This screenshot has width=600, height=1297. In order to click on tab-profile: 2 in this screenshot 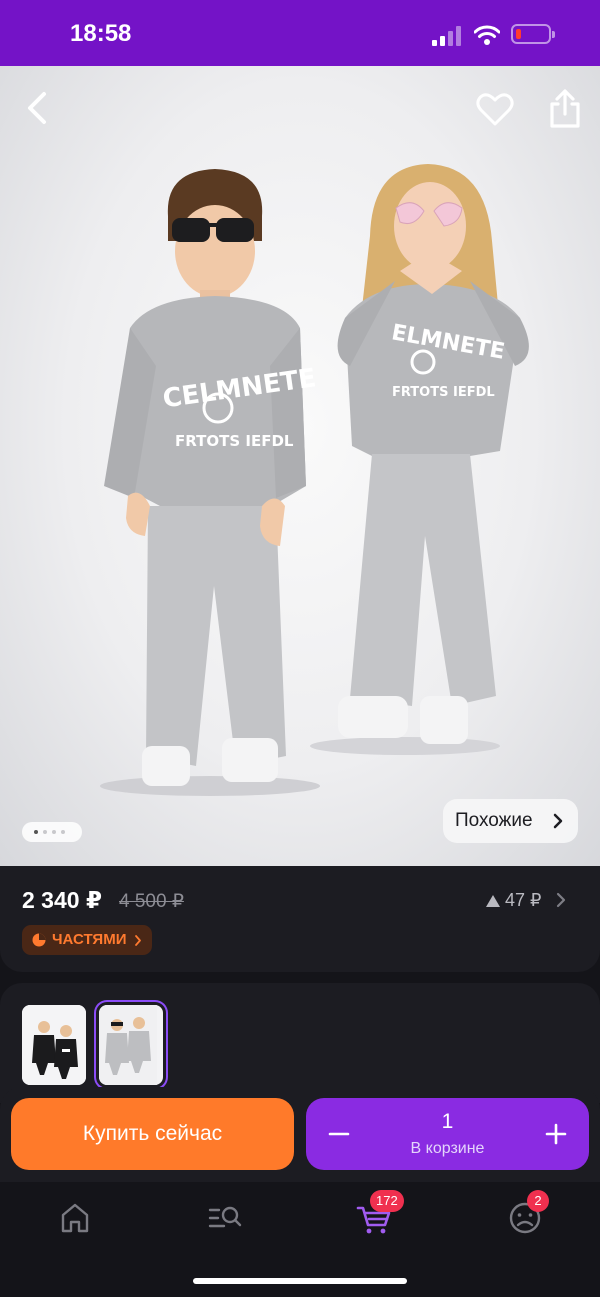, I will do `click(527, 1214)`.